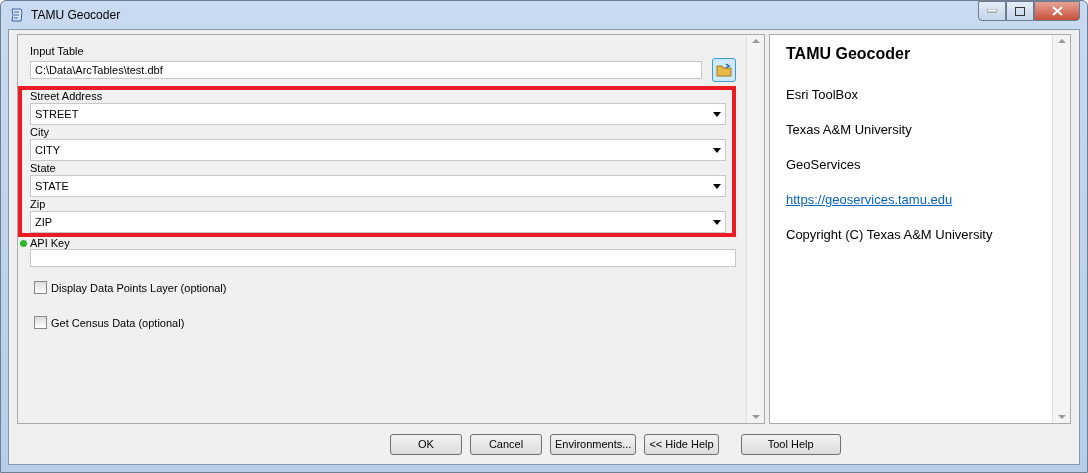 The height and width of the screenshot is (473, 1088). I want to click on field-label: State, so click(43, 168).